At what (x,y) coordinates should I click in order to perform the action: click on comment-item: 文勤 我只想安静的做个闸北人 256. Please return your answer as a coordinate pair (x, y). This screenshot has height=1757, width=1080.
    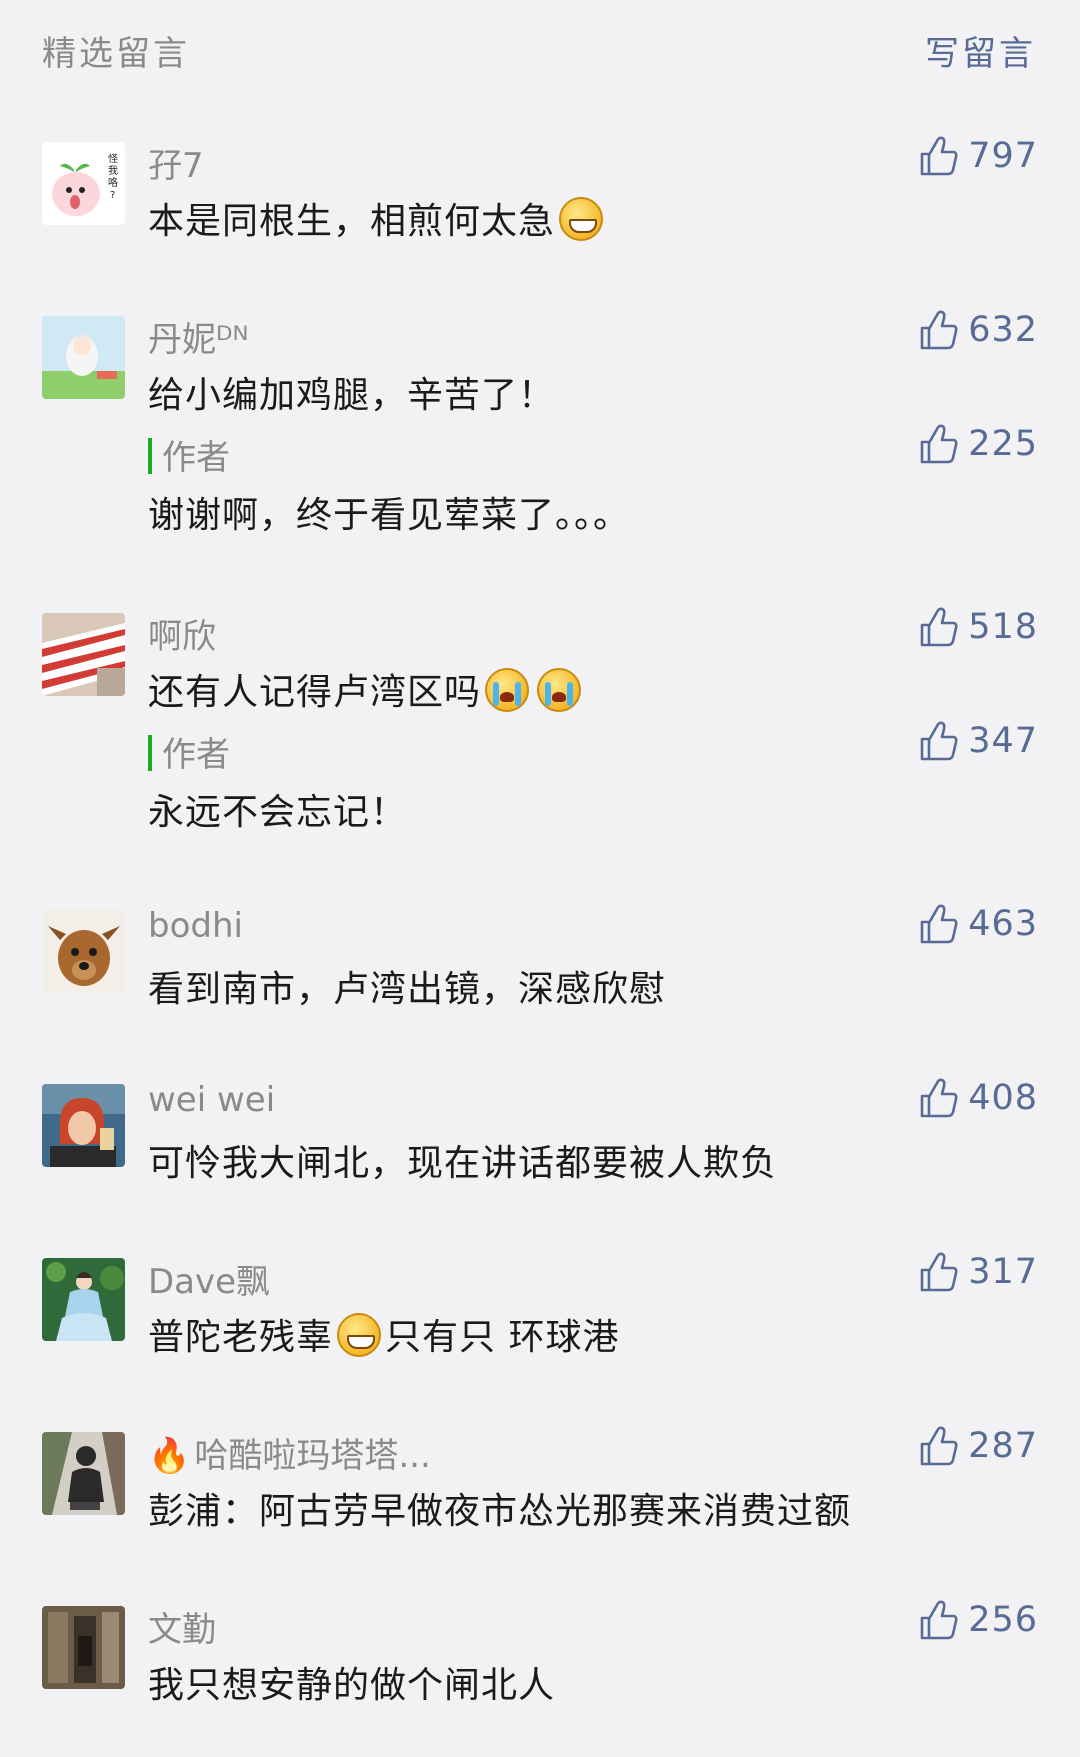
    Looking at the image, I should click on (540, 1651).